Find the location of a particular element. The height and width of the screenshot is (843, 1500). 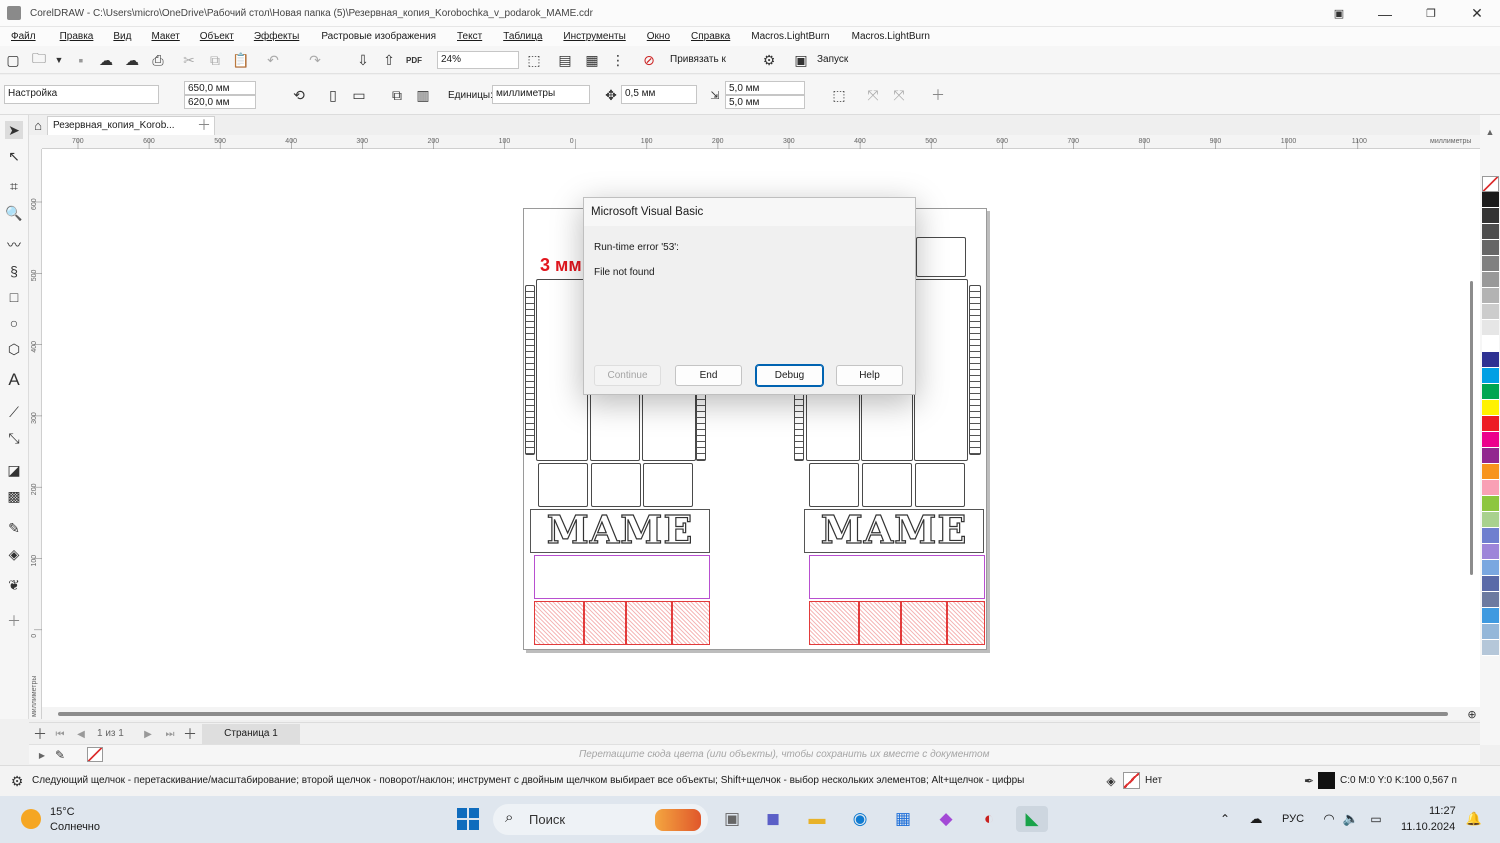

onedrive-icon: ☁ is located at coordinates (1256, 819).